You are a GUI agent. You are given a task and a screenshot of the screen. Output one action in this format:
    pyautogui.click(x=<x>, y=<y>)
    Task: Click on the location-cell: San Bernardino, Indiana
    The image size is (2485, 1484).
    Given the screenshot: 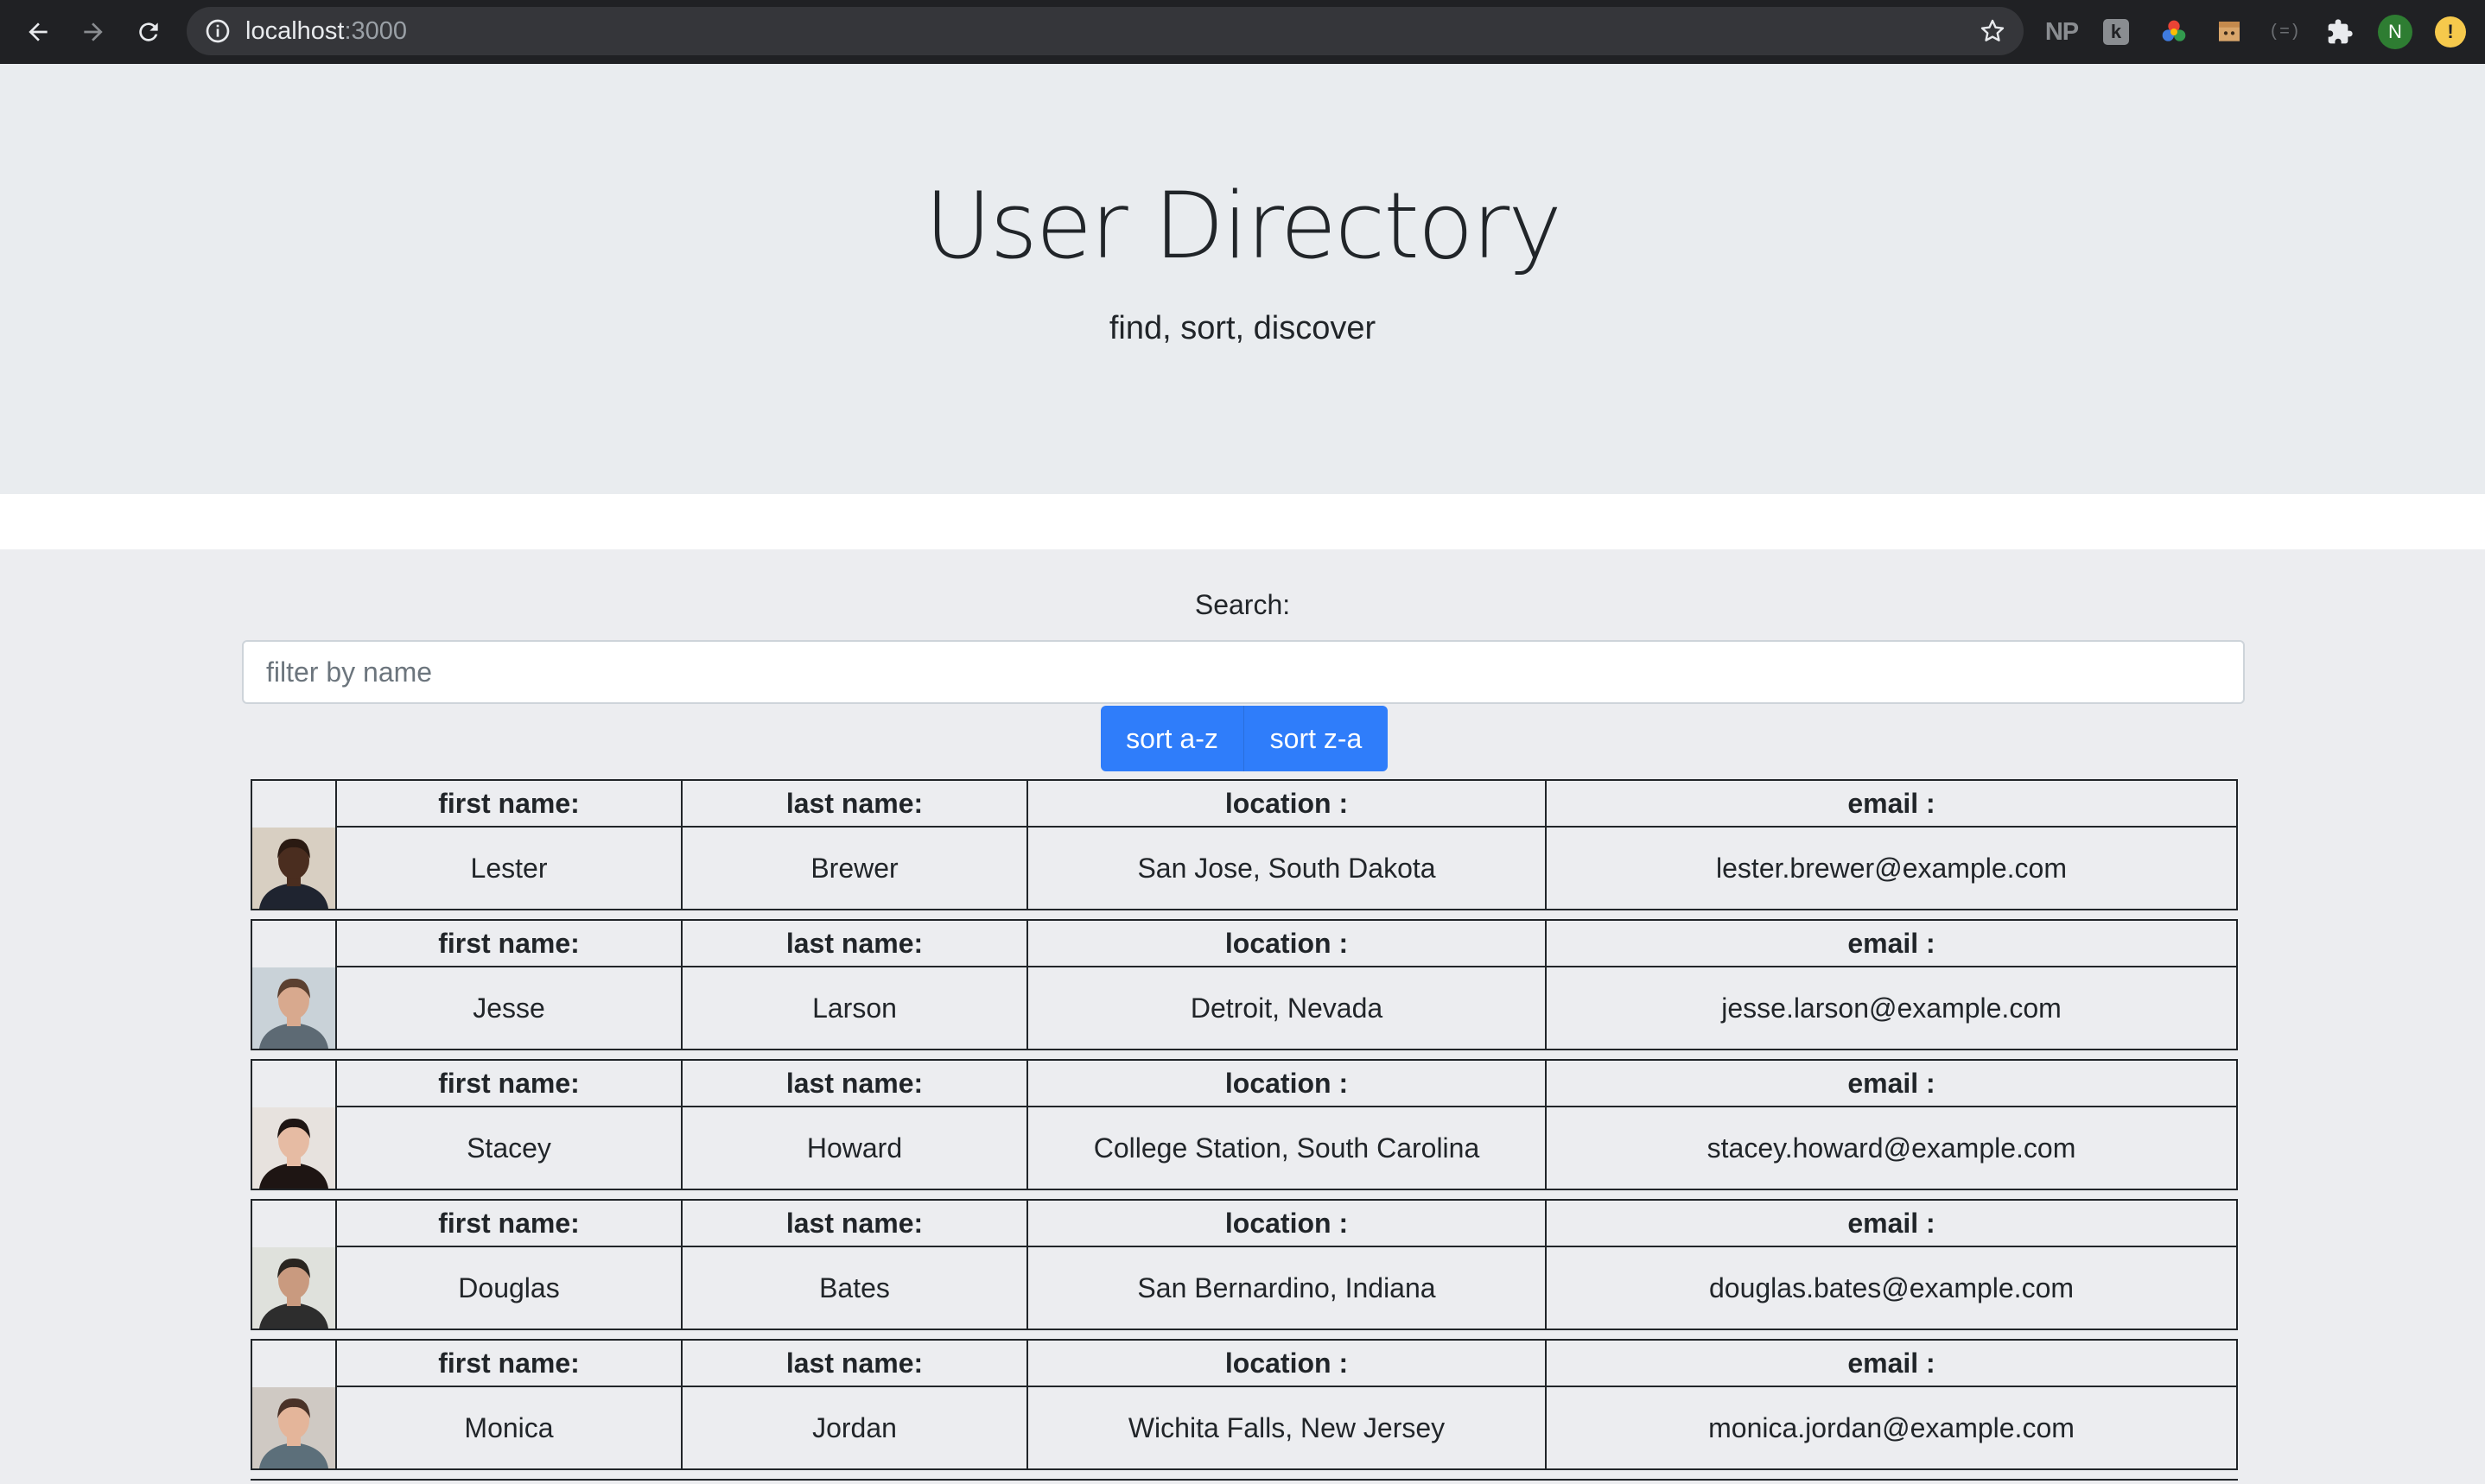 What is the action you would take?
    pyautogui.click(x=1287, y=1288)
    